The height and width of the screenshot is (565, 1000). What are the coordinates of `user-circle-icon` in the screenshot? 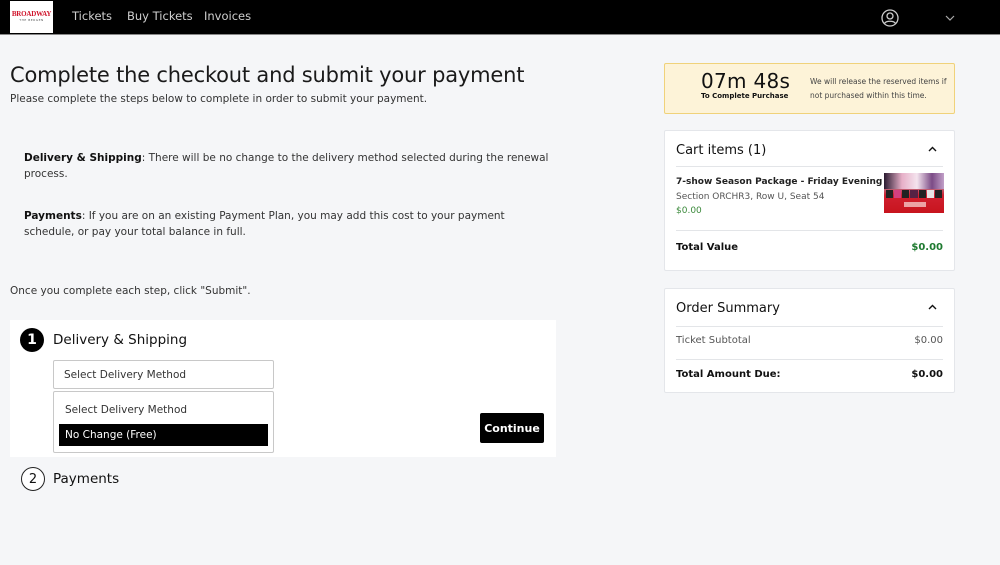 It's located at (890, 18).